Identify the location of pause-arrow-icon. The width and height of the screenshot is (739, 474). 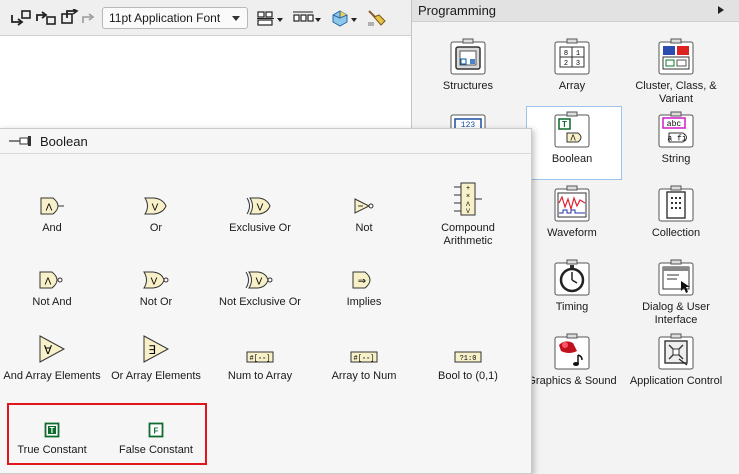
(88, 18).